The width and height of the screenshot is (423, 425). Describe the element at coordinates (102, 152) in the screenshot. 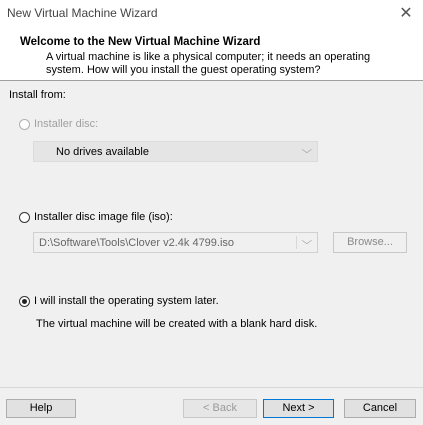

I see `installer-disc-dropdown-value: No drives available` at that location.